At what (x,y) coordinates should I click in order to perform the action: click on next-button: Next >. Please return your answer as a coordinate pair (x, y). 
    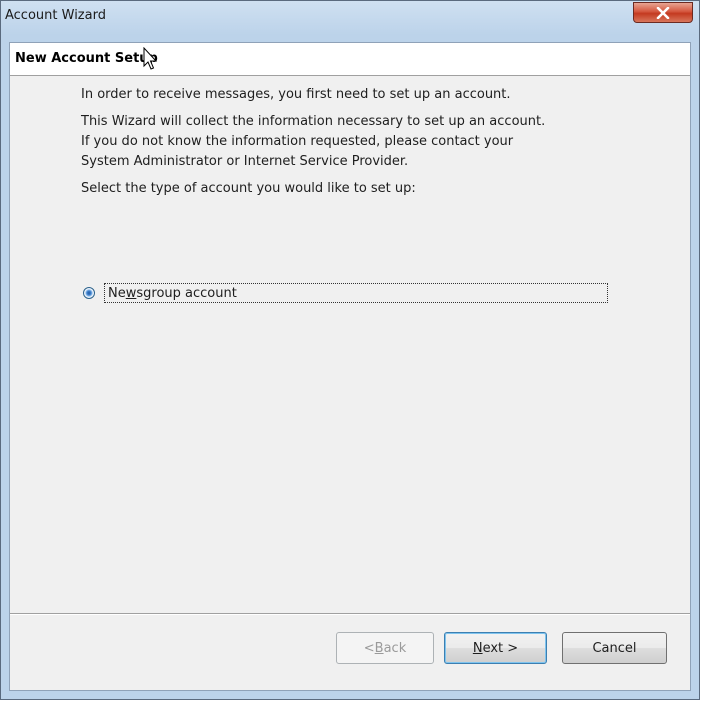
    Looking at the image, I should click on (495, 648).